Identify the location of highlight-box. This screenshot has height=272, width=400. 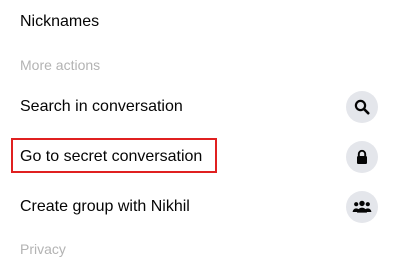
(114, 155).